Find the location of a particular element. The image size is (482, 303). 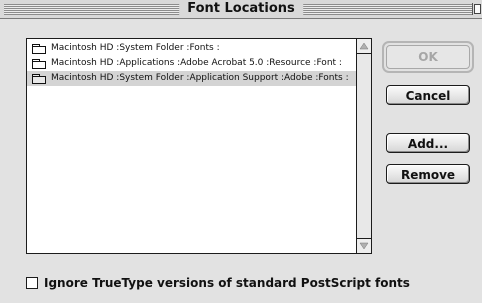

list-item: Macintosh HD :System Folder :Fonts : is located at coordinates (191, 48).